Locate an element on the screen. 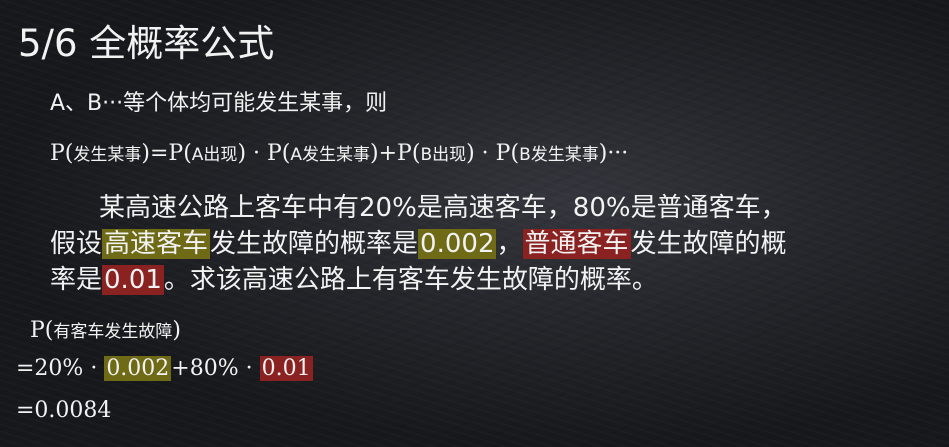 Image resolution: width=949 pixels, height=447 pixels. solution-step-2-b: +80% · is located at coordinates (215, 368).